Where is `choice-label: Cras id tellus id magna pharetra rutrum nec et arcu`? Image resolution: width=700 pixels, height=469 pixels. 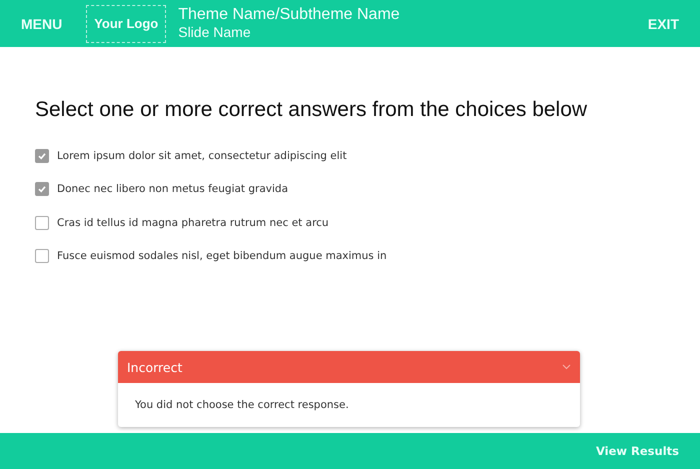
choice-label: Cras id tellus id magna pharetra rutrum nec et arcu is located at coordinates (193, 222).